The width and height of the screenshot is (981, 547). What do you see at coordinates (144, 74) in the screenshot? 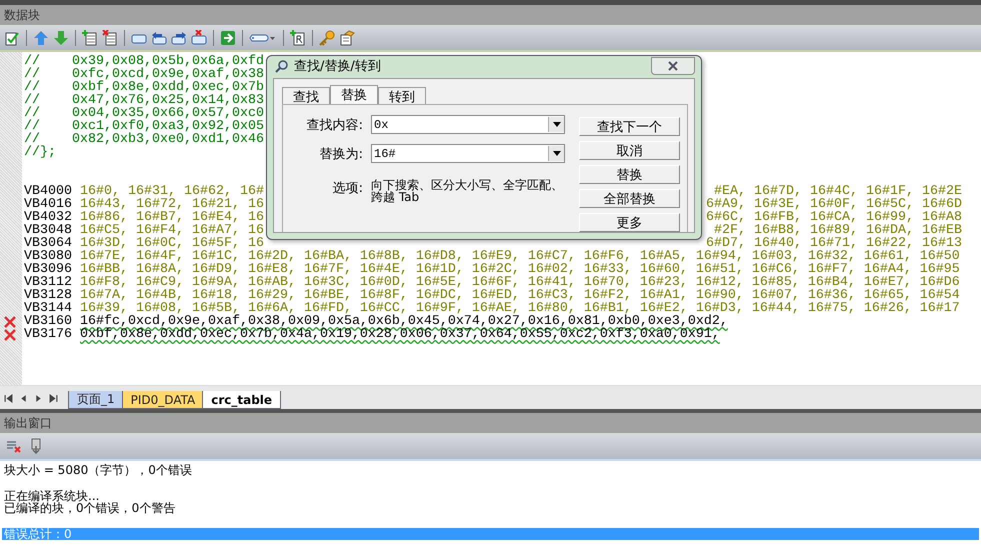
I see `comment-line: // 0xfc,0xcd,0x9e,0xaf,0x38` at bounding box center [144, 74].